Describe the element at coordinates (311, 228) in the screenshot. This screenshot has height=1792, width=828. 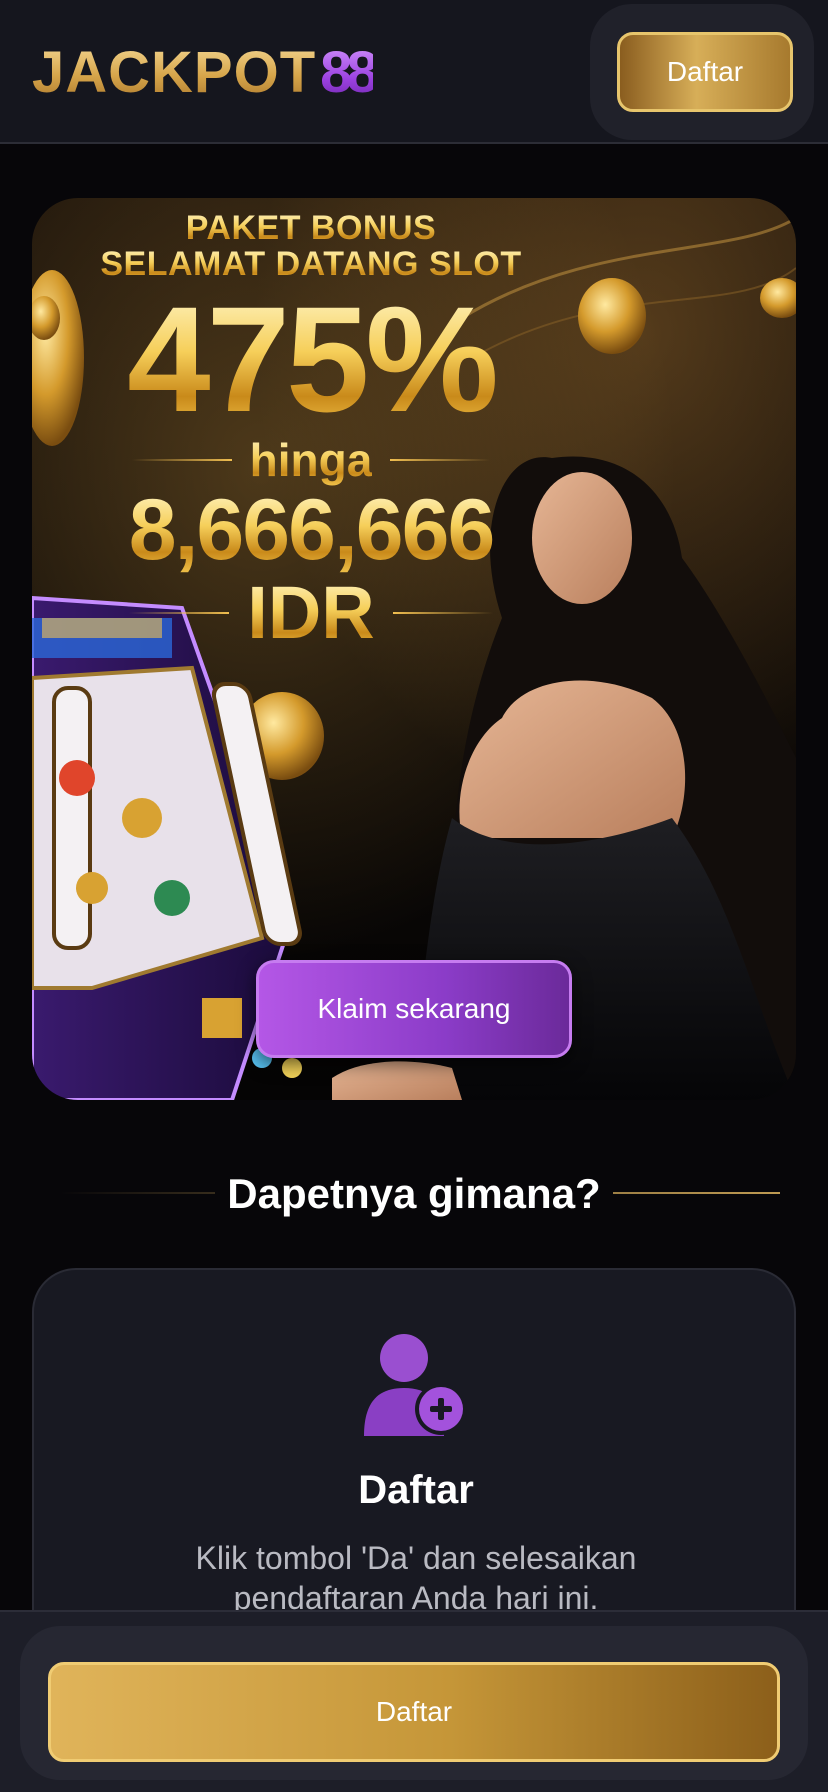
I see `promo-heading-line1: PAKET BONUS` at that location.